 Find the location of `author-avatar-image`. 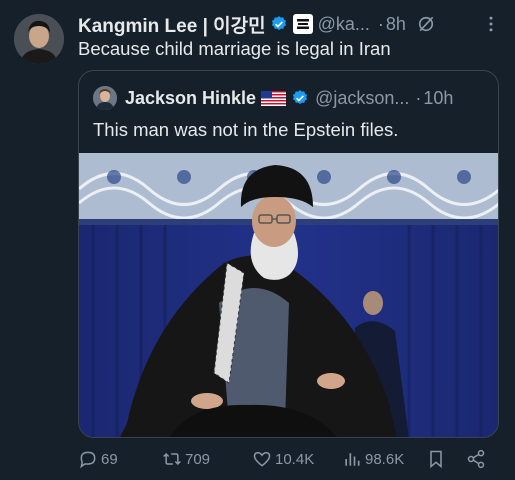

author-avatar-image is located at coordinates (39, 39).